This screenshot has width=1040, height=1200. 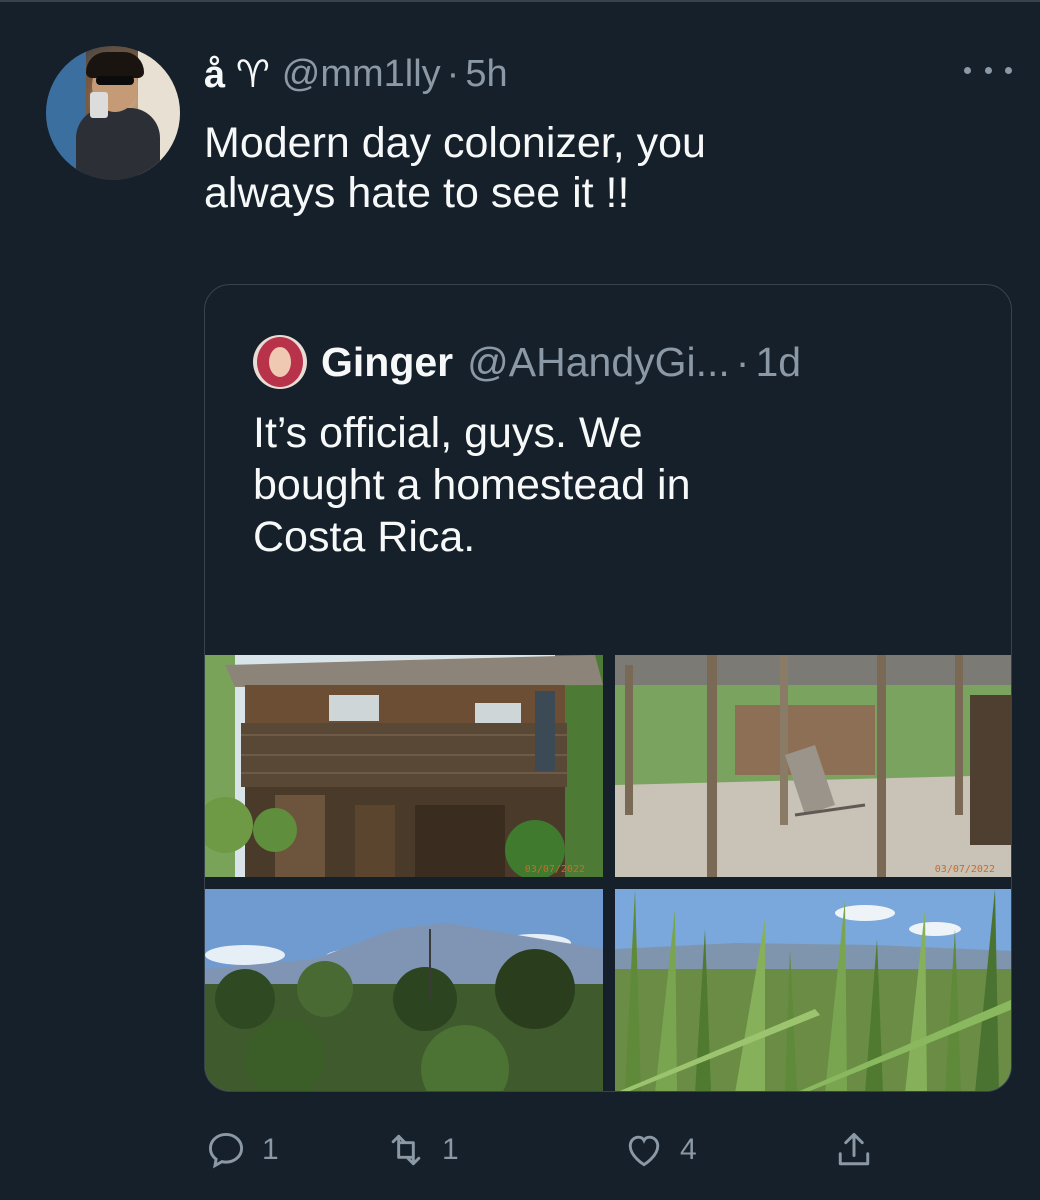 I want to click on tweet-actions: 1 1 4, so click(x=549, y=1150).